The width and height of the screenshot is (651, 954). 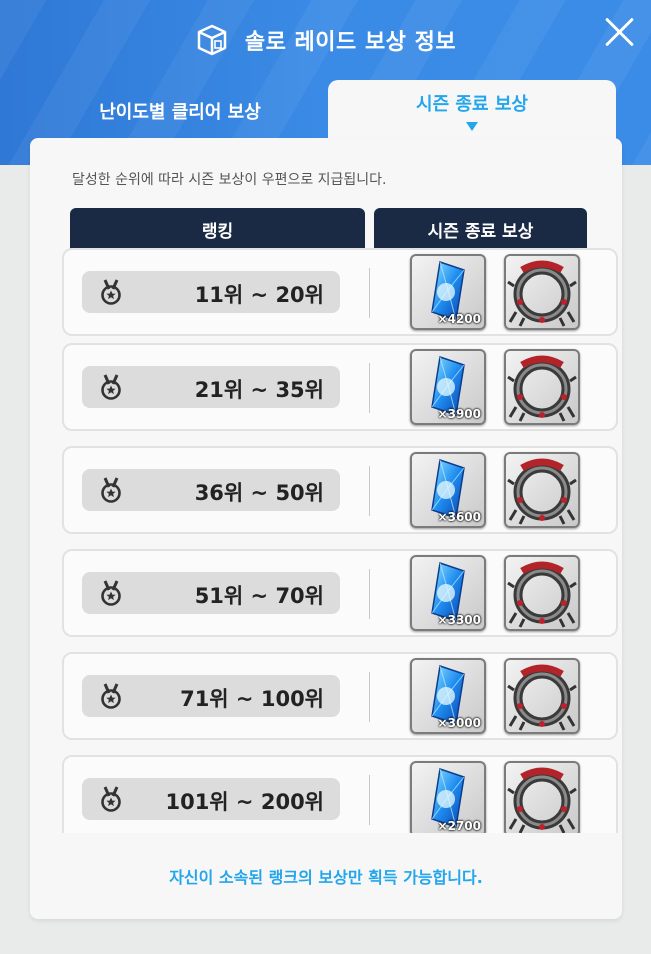 I want to click on rank-range: 71위 ~ 100위, so click(x=252, y=699).